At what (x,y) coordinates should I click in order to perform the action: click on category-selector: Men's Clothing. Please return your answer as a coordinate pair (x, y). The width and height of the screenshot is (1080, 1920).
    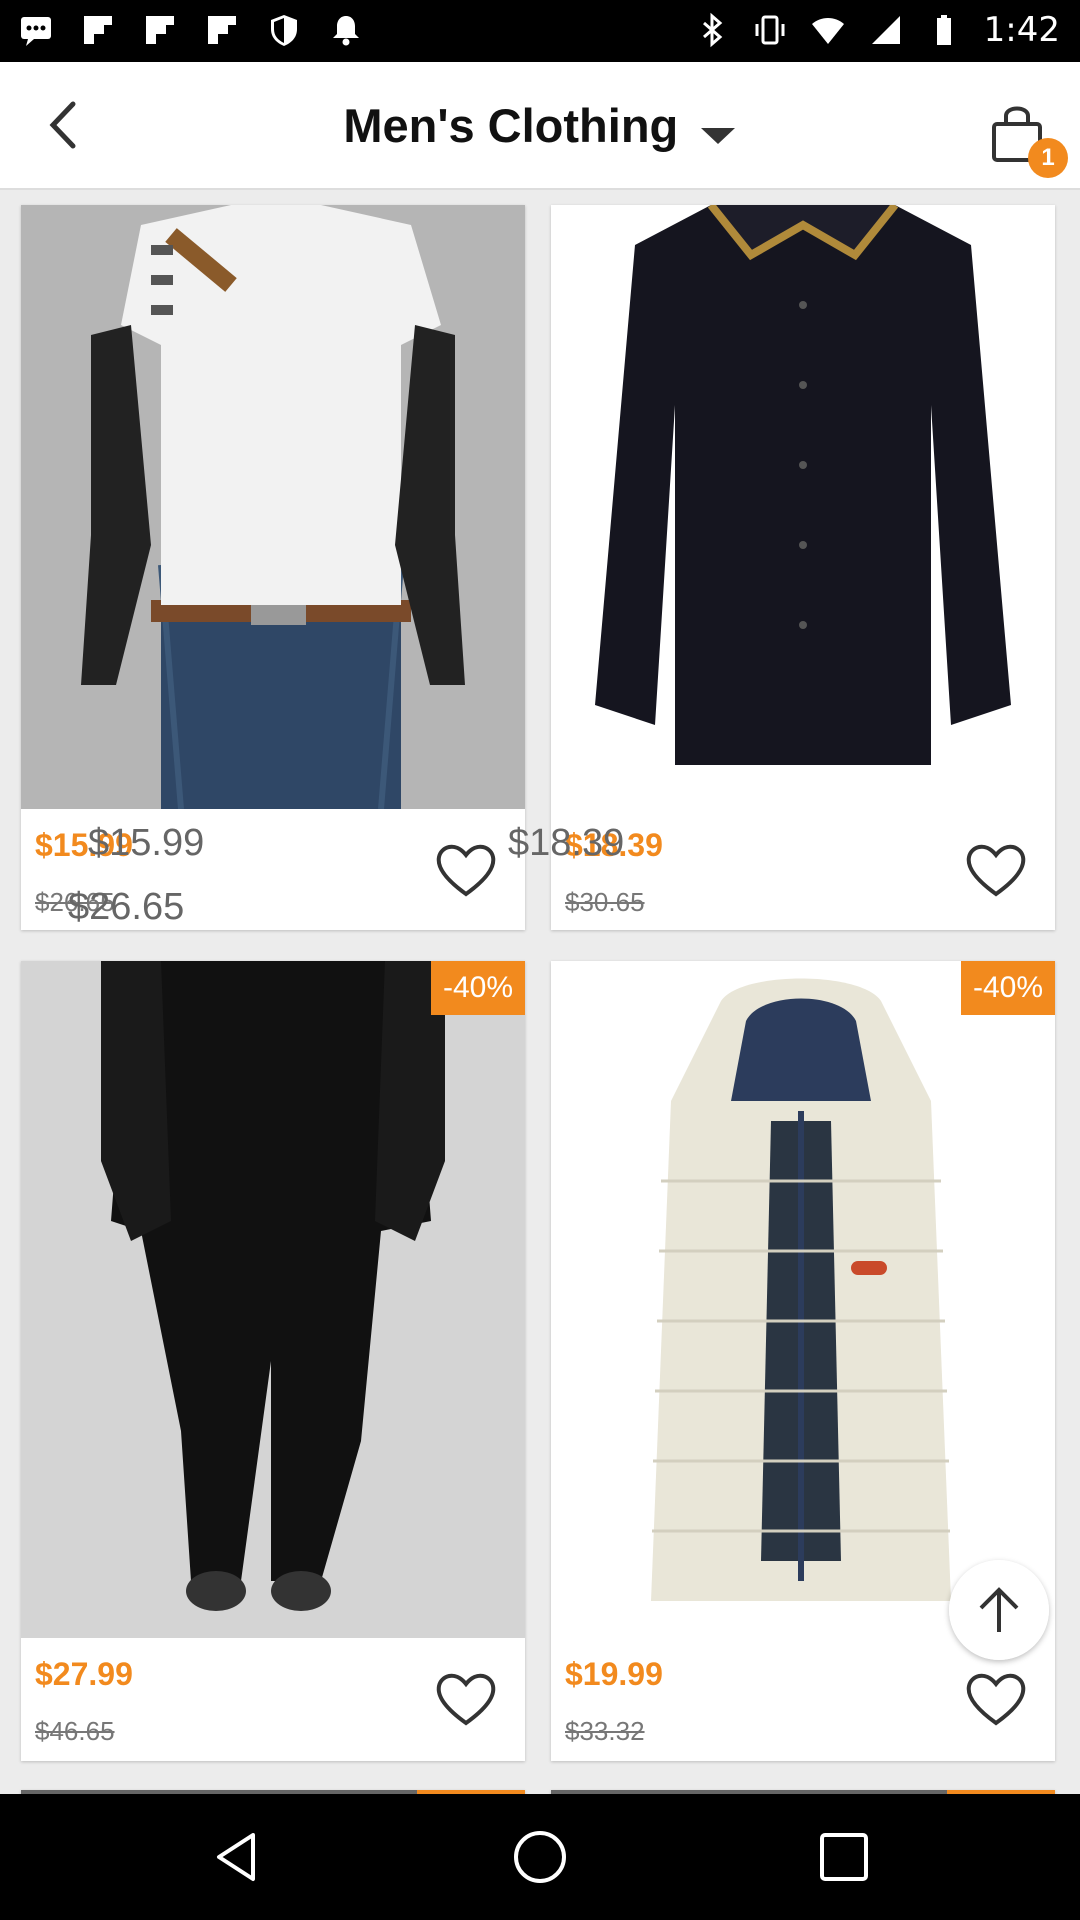
    Looking at the image, I should click on (540, 125).